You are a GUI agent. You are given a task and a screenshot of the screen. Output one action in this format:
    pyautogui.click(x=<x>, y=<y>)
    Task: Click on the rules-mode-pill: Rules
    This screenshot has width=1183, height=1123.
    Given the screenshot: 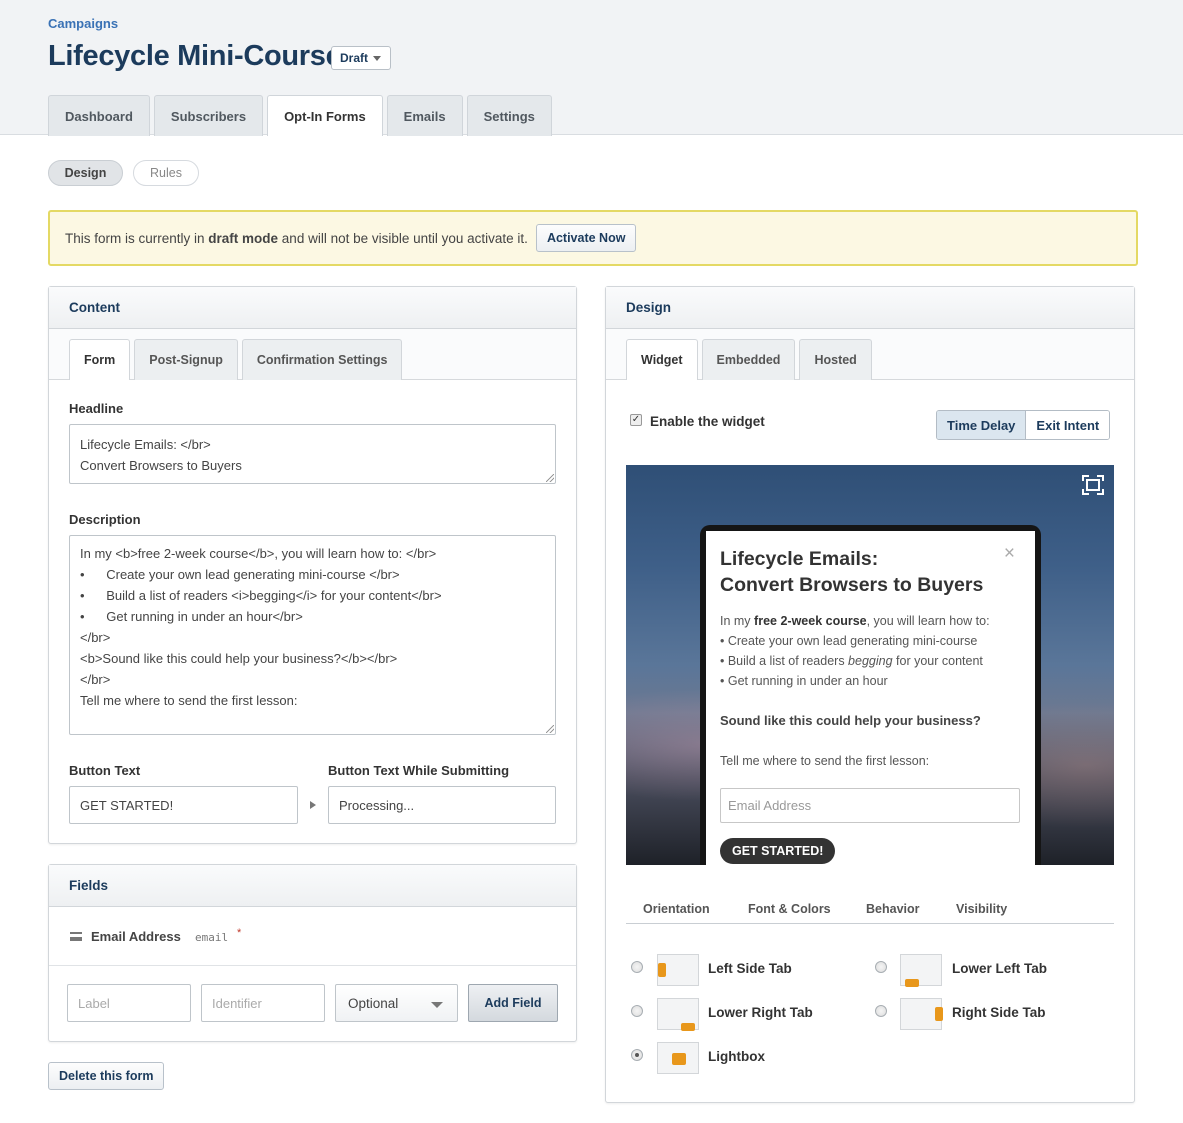 What is the action you would take?
    pyautogui.click(x=166, y=173)
    